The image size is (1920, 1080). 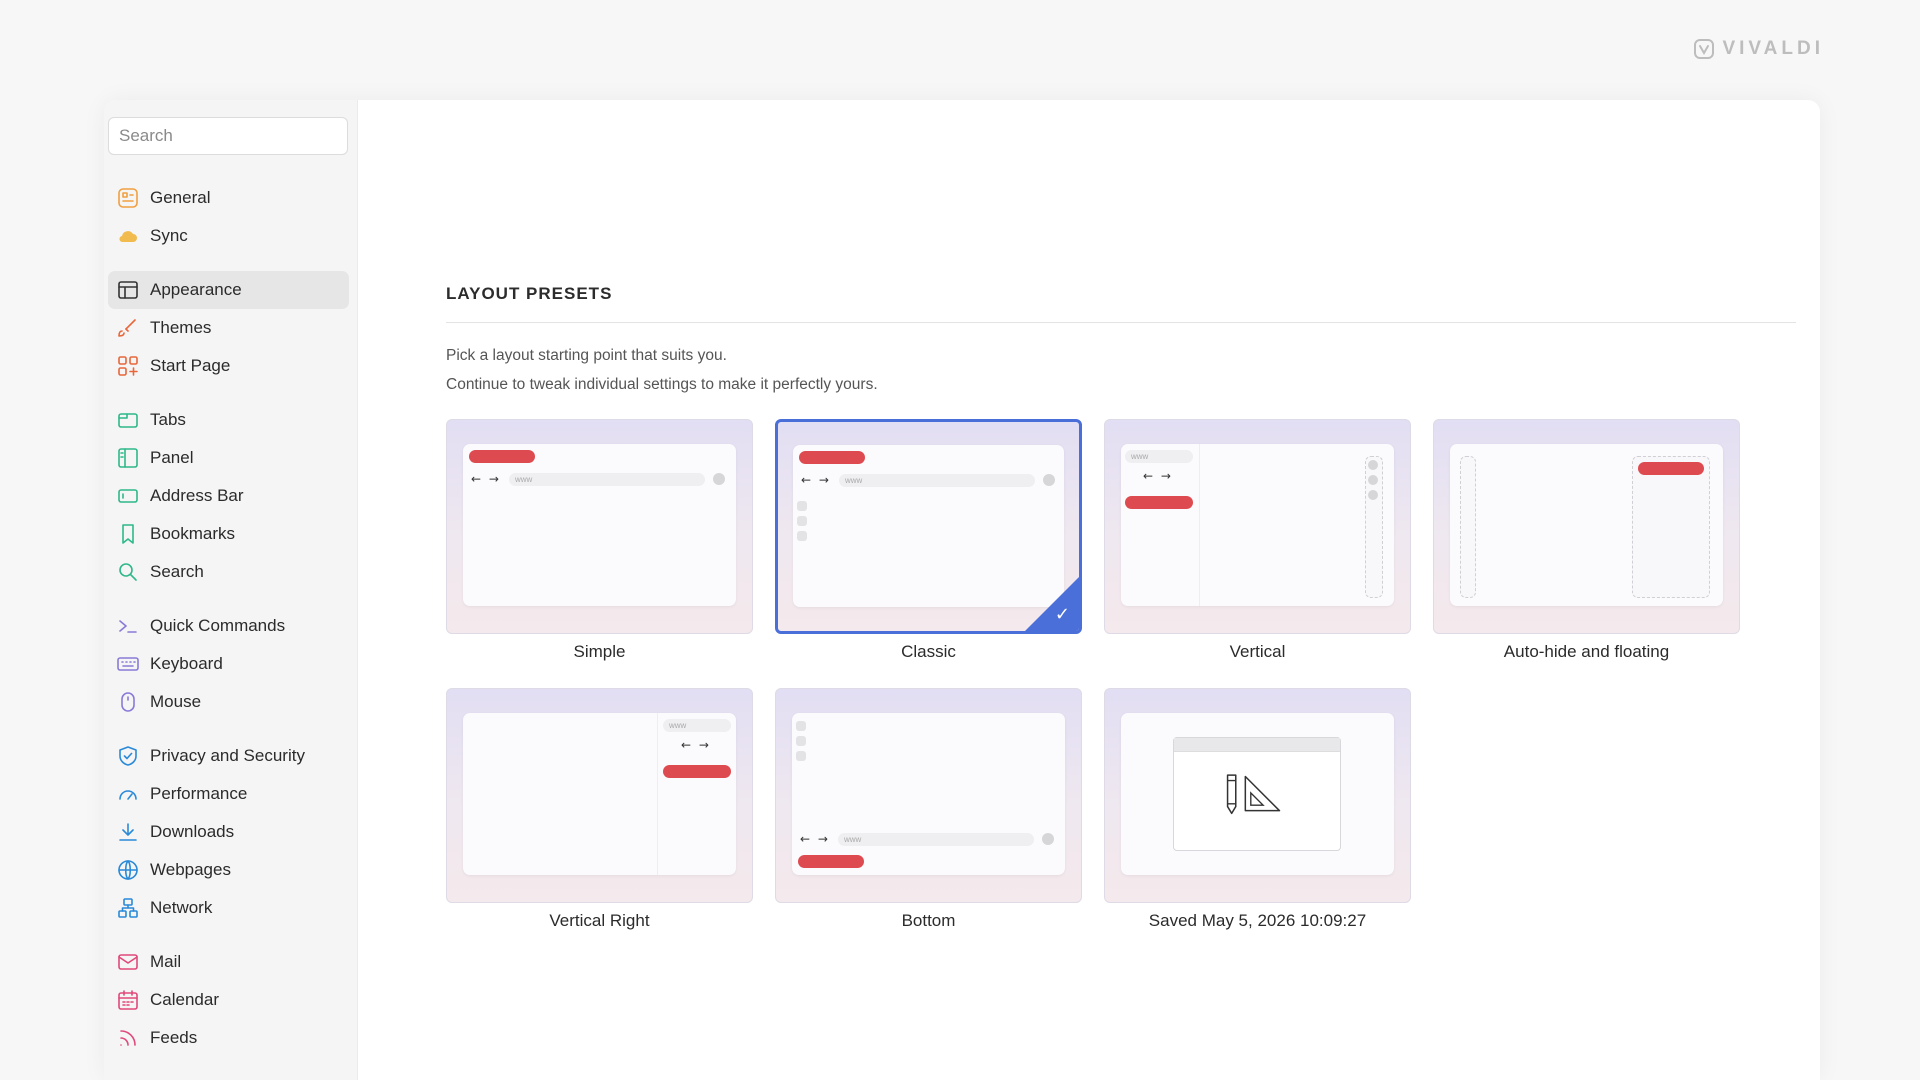 What do you see at coordinates (128, 756) in the screenshot?
I see `shield-icon` at bounding box center [128, 756].